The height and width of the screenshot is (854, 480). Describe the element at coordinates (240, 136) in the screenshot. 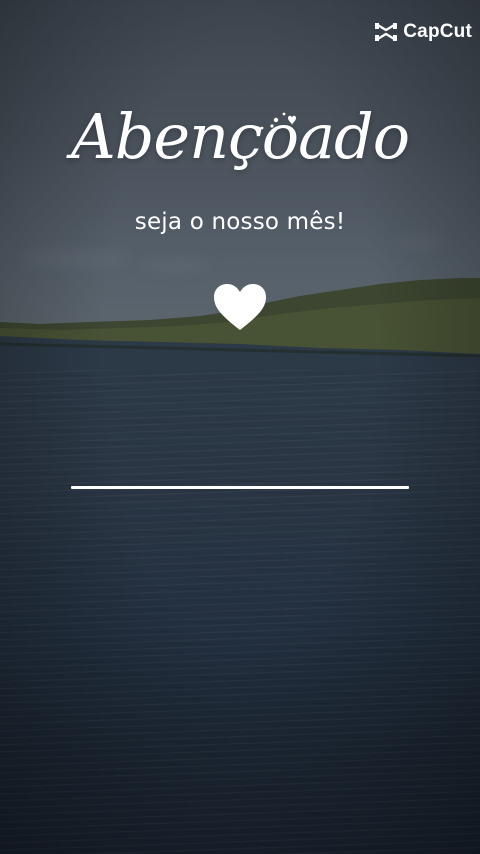

I see `title-text: Abençoado` at that location.